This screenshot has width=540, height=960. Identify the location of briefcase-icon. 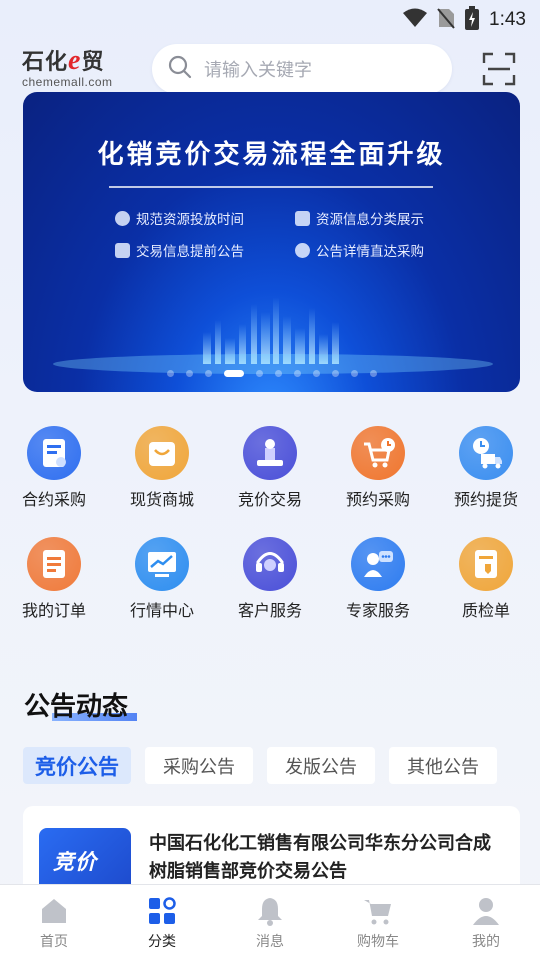
(122, 250).